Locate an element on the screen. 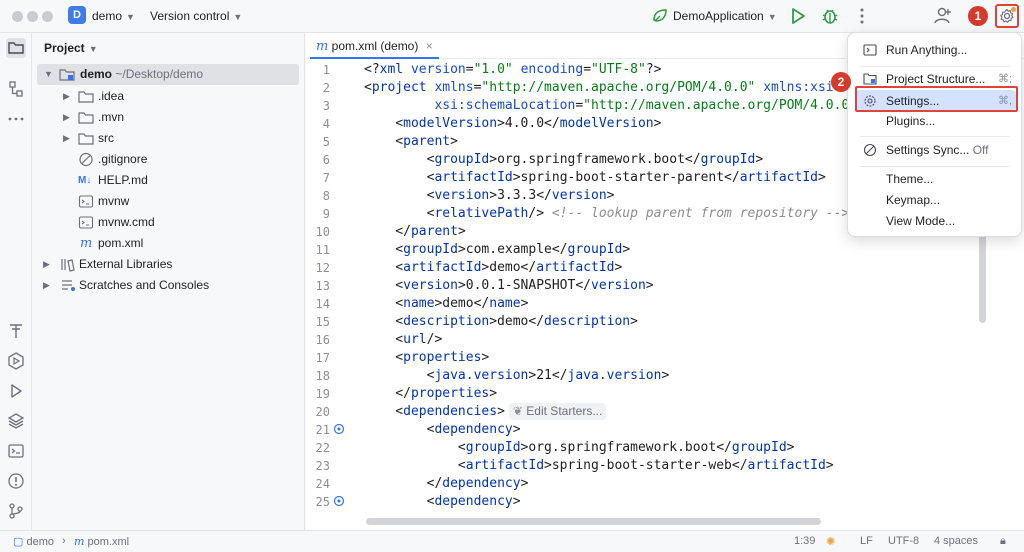  settings-button is located at coordinates (1007, 16).